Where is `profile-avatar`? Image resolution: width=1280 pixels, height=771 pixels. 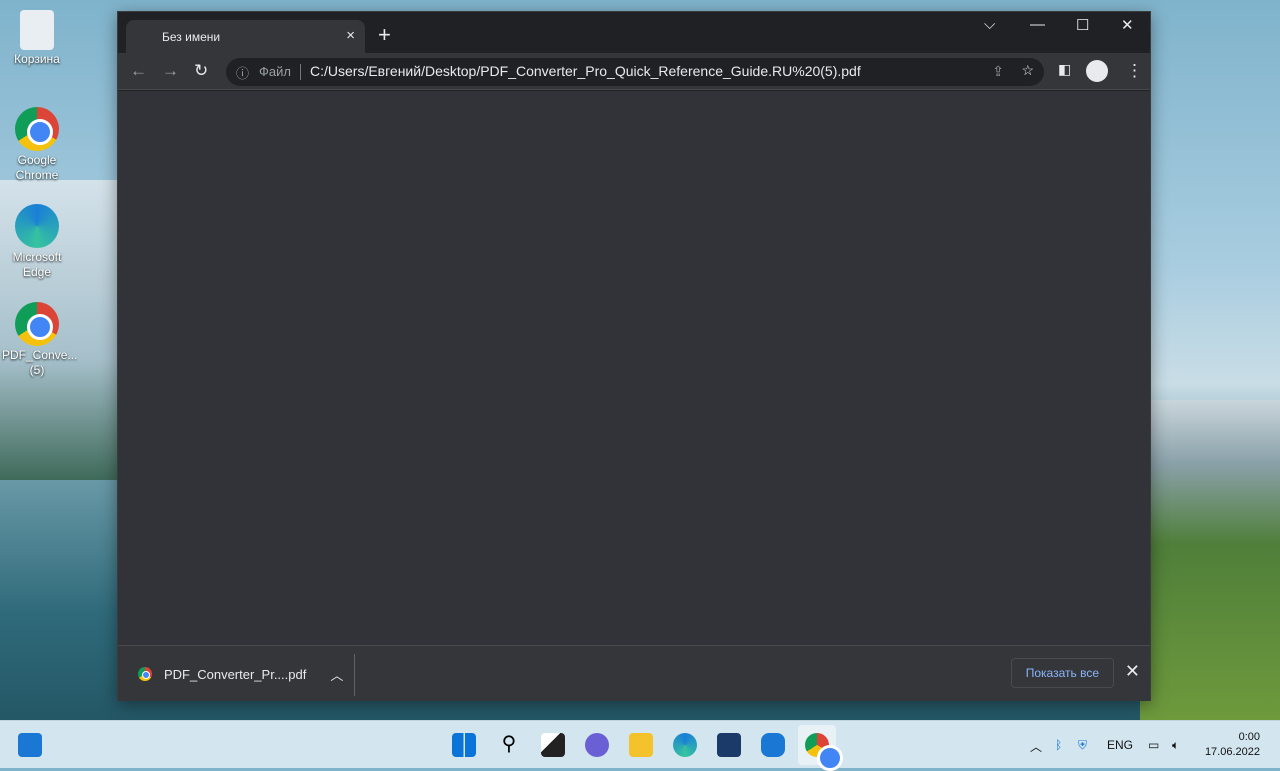
profile-avatar is located at coordinates (1097, 71).